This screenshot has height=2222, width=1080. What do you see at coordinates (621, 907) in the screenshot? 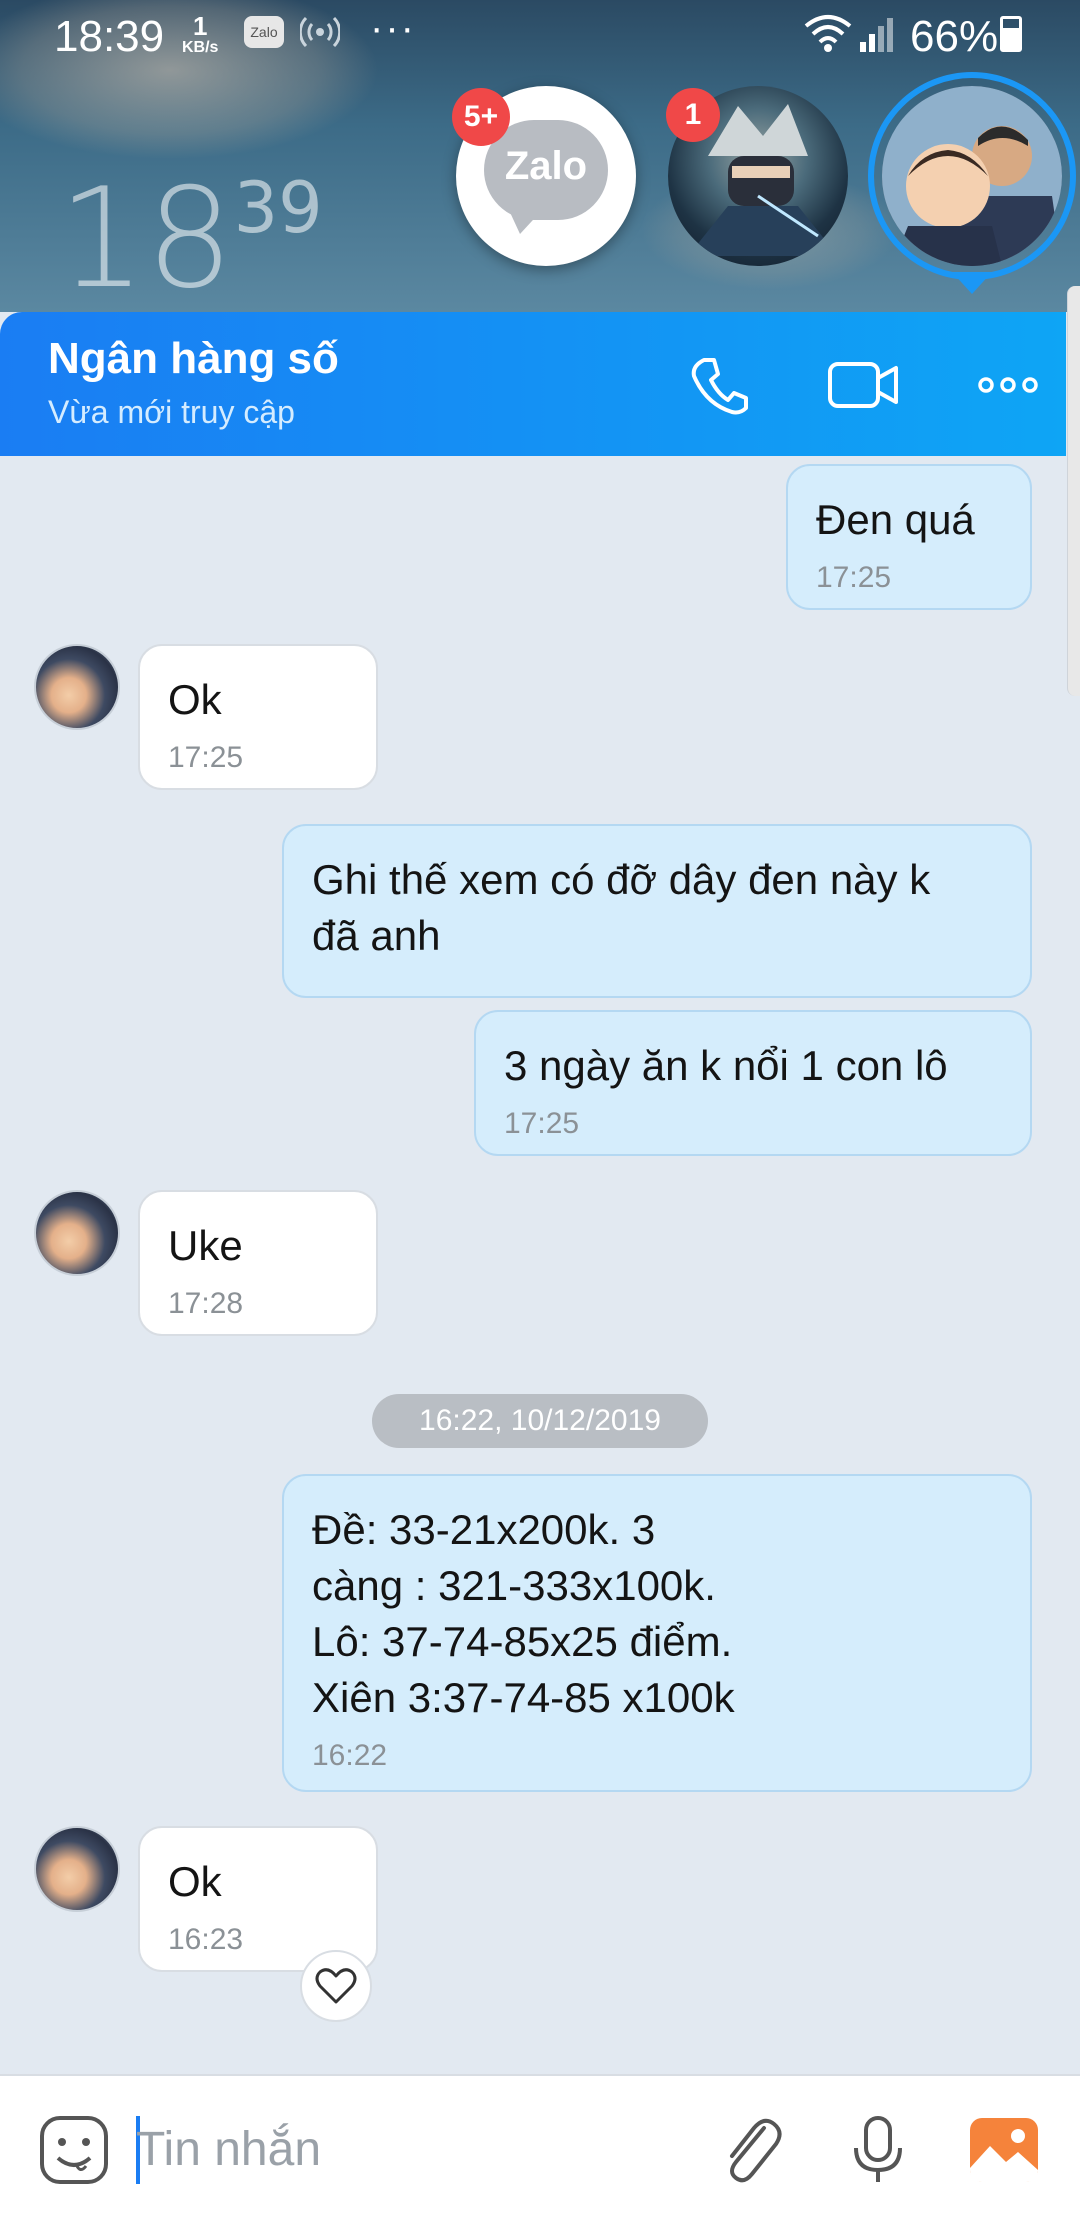
I see `message-text: Ghi thế xem có đỡ dây đen này k đã anh` at bounding box center [621, 907].